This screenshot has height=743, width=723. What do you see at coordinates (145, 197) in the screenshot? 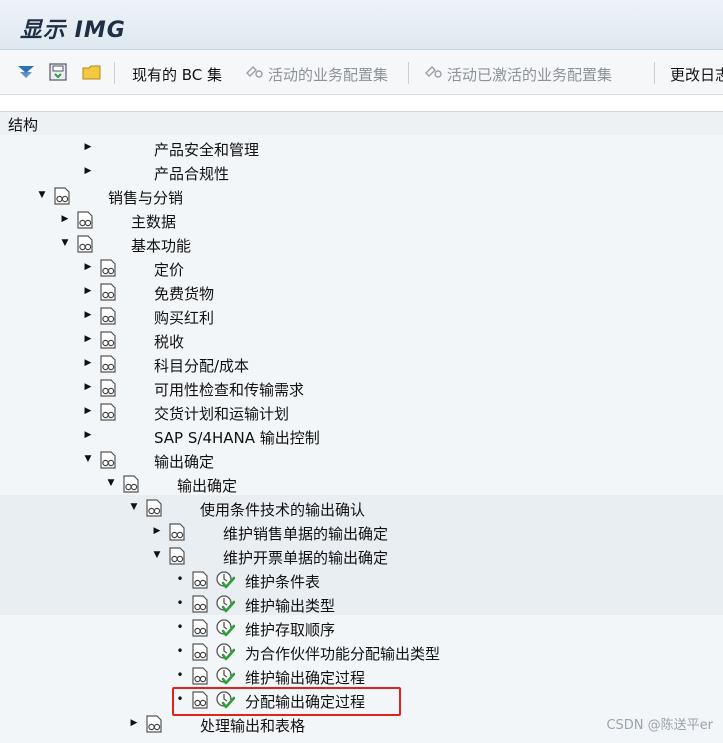
I see `tree-node-label: 销售与分销` at bounding box center [145, 197].